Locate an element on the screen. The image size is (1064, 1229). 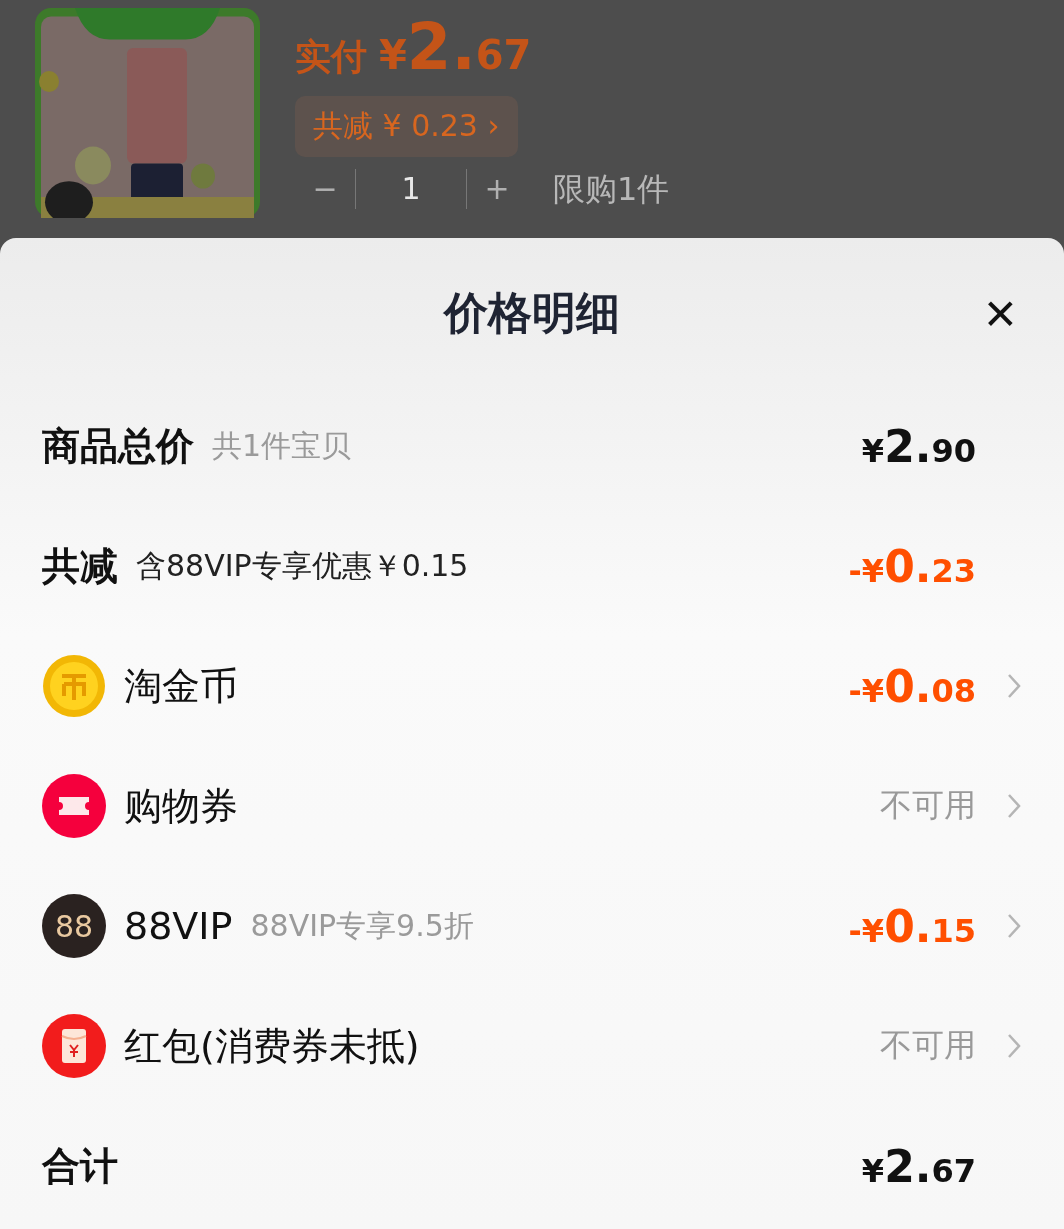
quantity-value: 1 is located at coordinates (411, 189).